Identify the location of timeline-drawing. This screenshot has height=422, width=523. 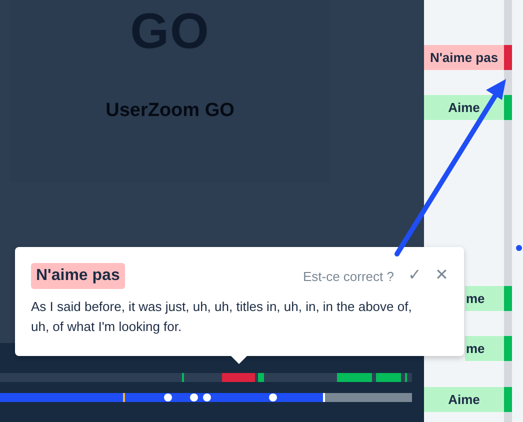
(206, 388).